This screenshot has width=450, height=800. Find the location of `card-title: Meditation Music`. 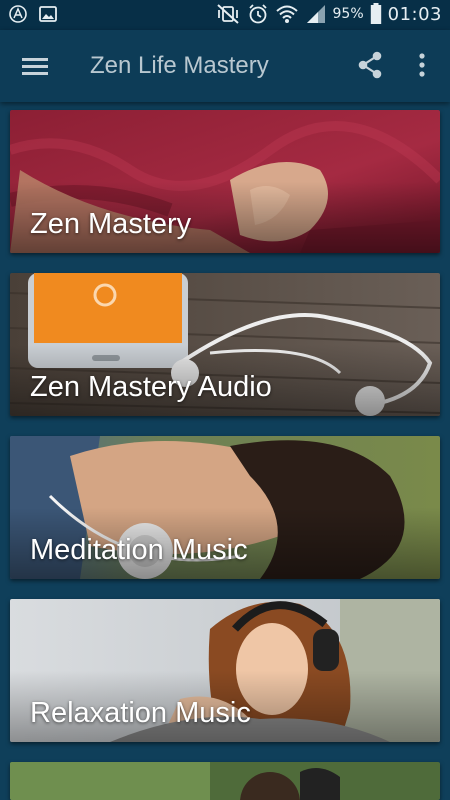

card-title: Meditation Music is located at coordinates (139, 550).